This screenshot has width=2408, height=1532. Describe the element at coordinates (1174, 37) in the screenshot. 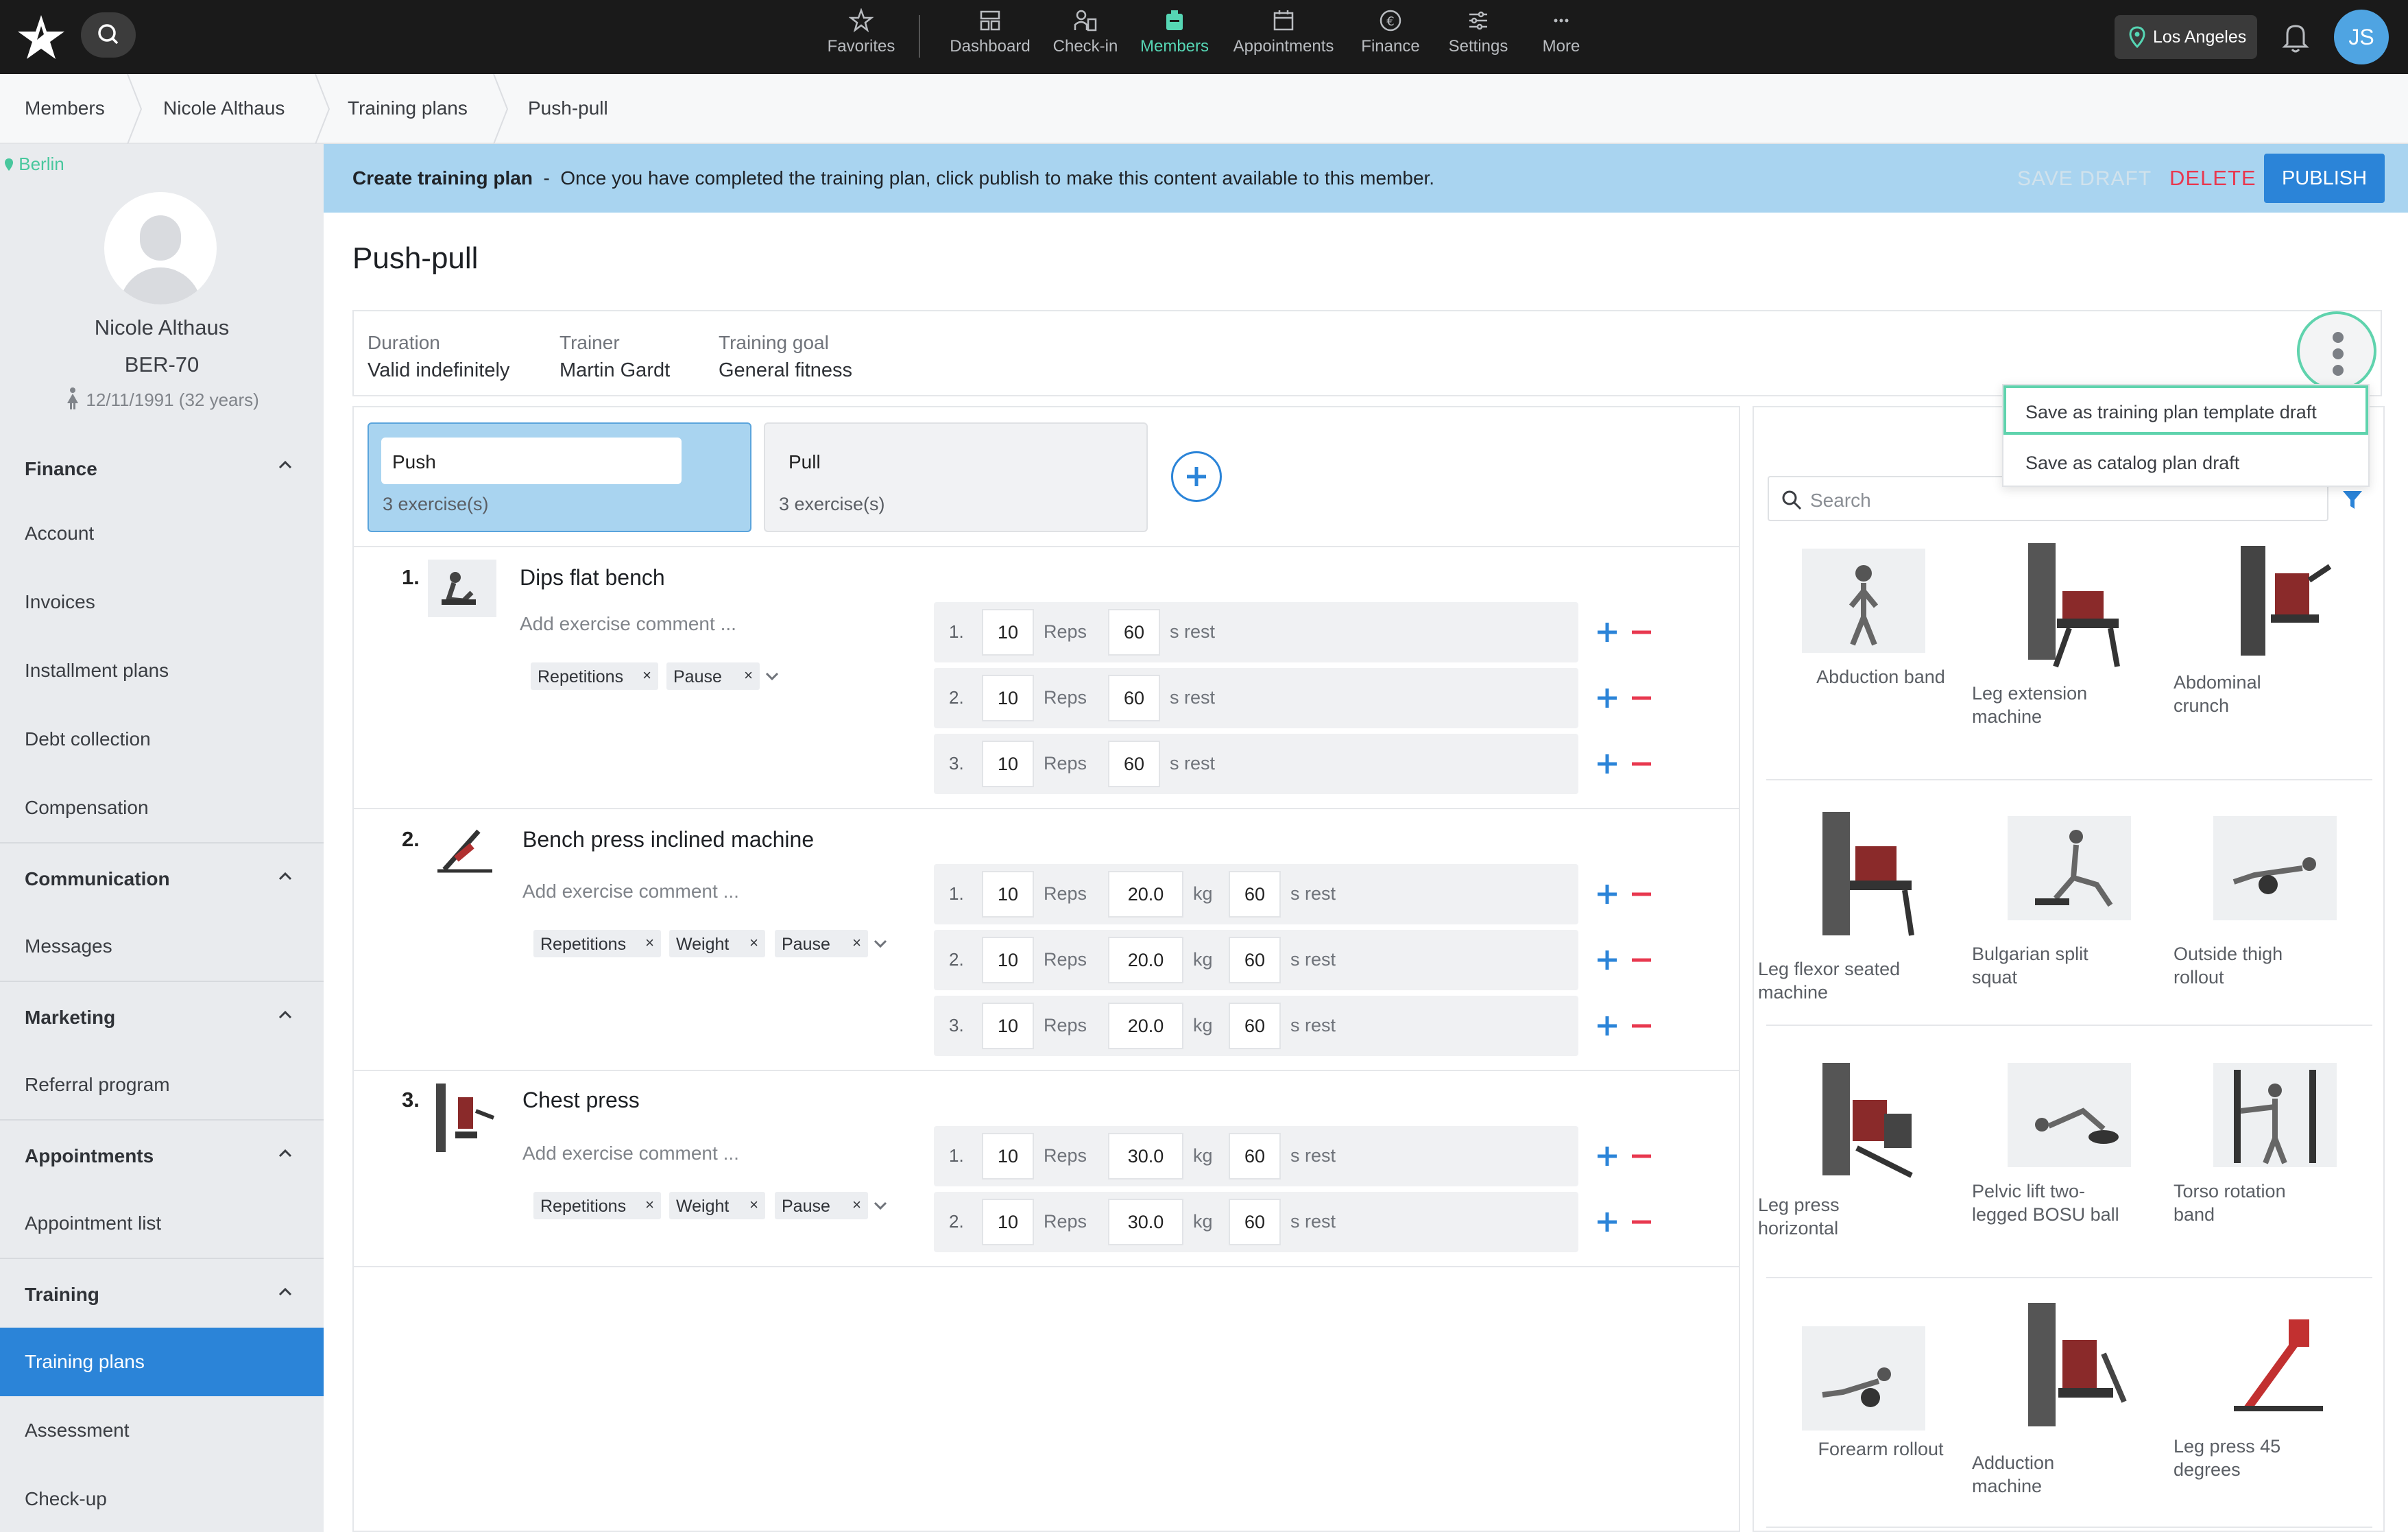

I see `nav-members: Members` at that location.